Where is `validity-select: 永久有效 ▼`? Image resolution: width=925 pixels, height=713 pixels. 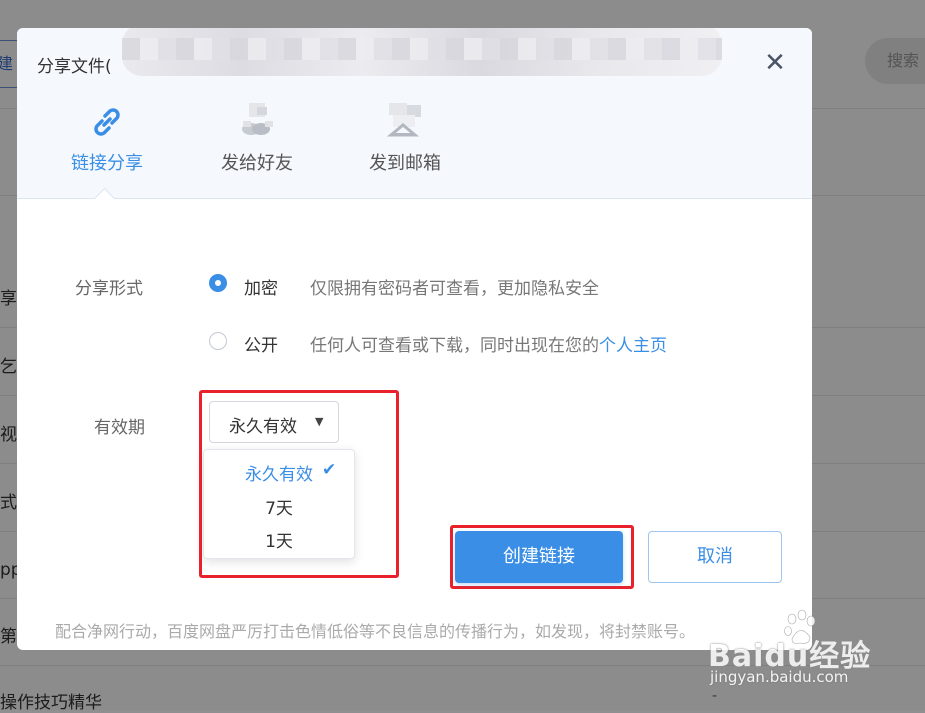
validity-select: 永久有效 ▼ is located at coordinates (274, 422).